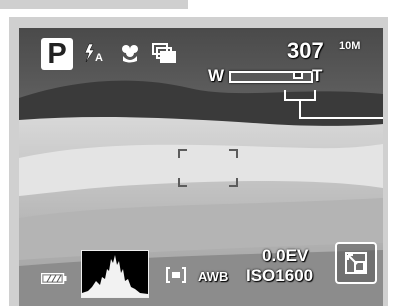  What do you see at coordinates (298, 75) in the screenshot?
I see `zoom-position-marker` at bounding box center [298, 75].